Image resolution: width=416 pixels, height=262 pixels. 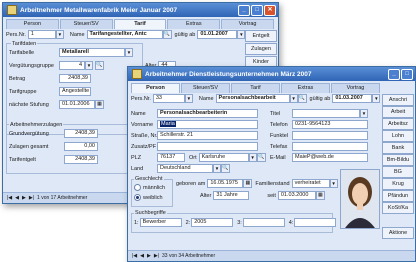 What do you see at coordinates (330, 135) in the screenshot?
I see `funktel-field` at bounding box center [330, 135].